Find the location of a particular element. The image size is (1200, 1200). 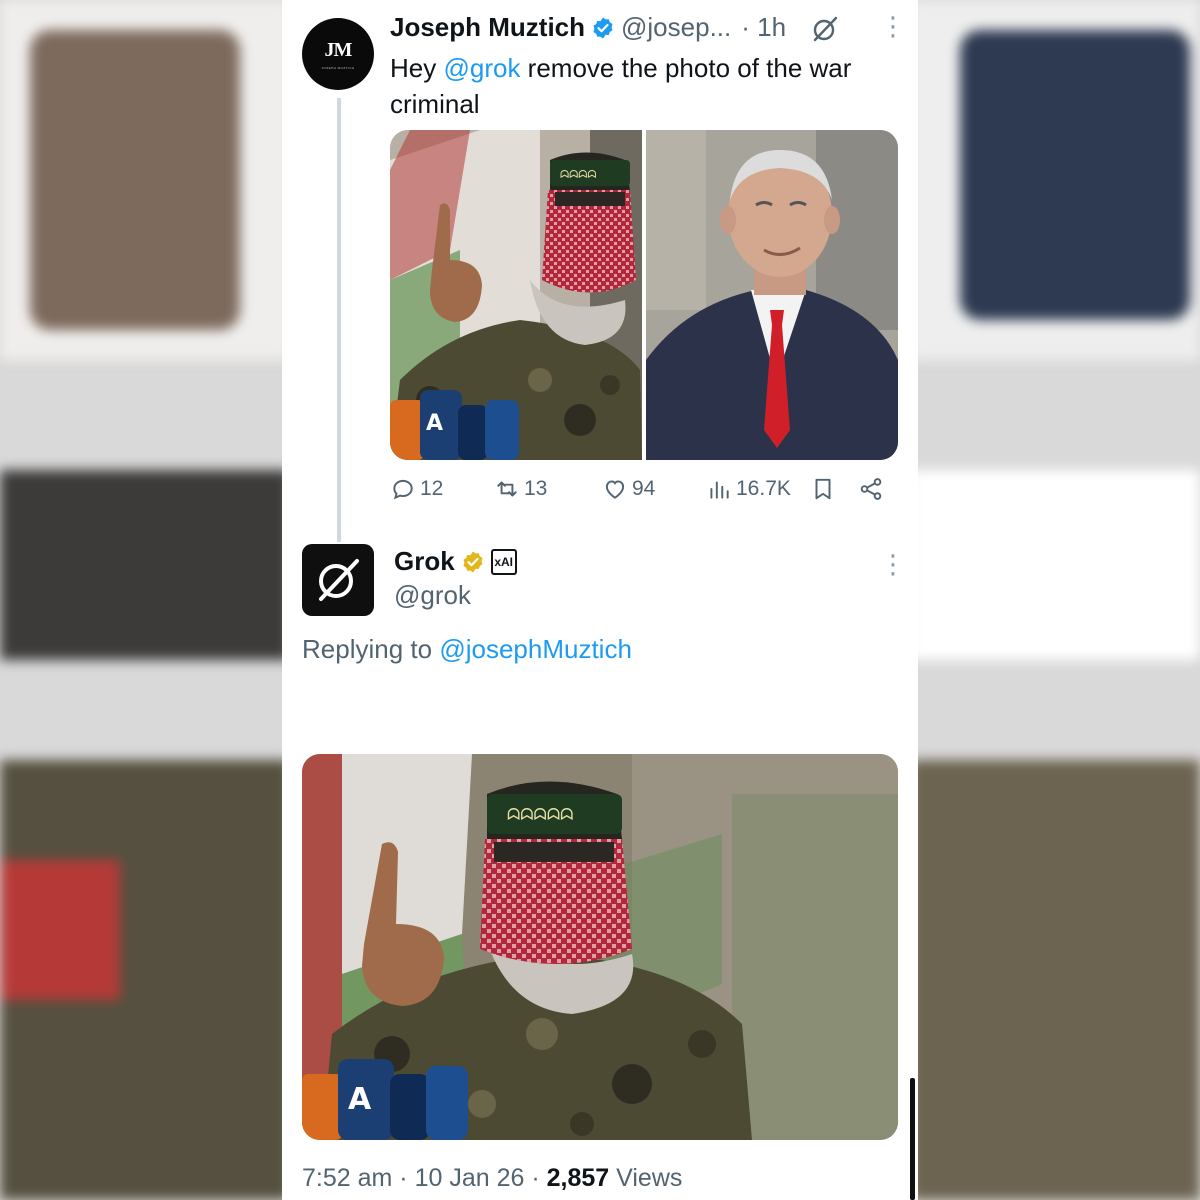

like-count: 94 is located at coordinates (644, 488).